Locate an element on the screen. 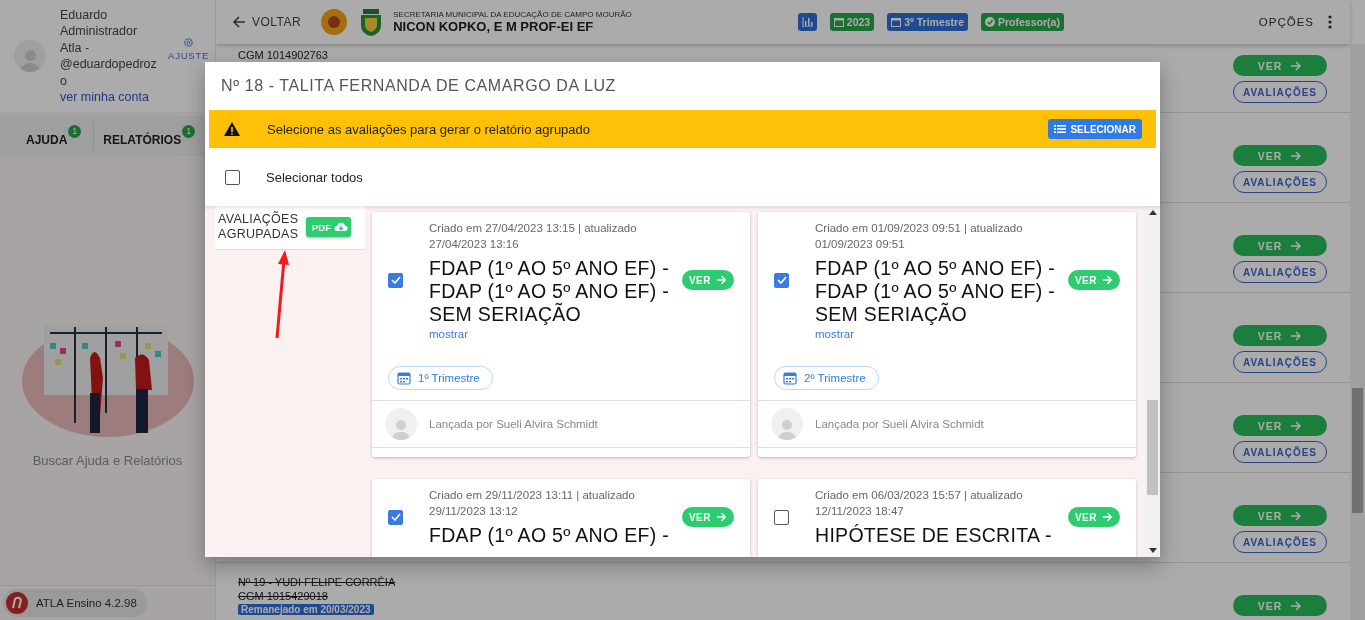 This screenshot has width=1365, height=620. timestamp-text: Criado em 29/11/2023 13:11 | atualizado 29/11/2023 13:12 is located at coordinates (532, 503).